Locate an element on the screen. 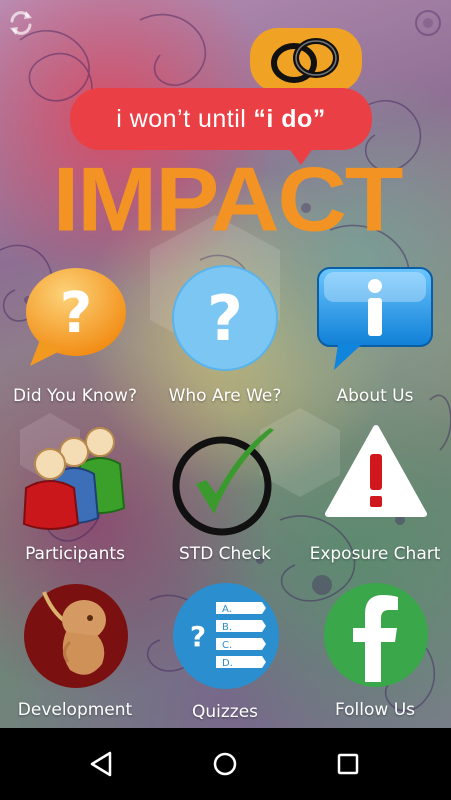  tile-participants: Participants is located at coordinates (75, 495).